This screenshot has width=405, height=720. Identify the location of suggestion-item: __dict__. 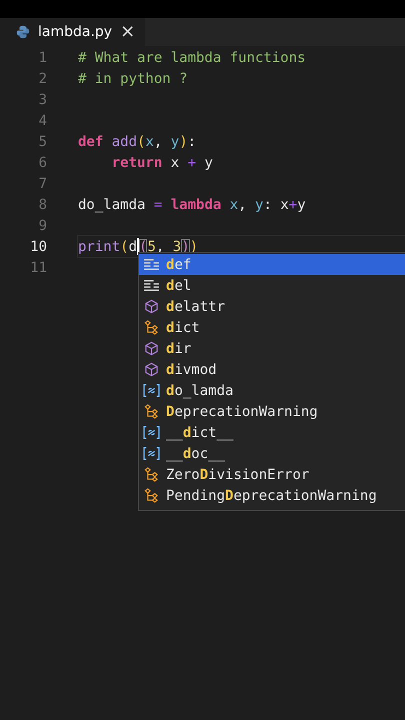
(272, 432).